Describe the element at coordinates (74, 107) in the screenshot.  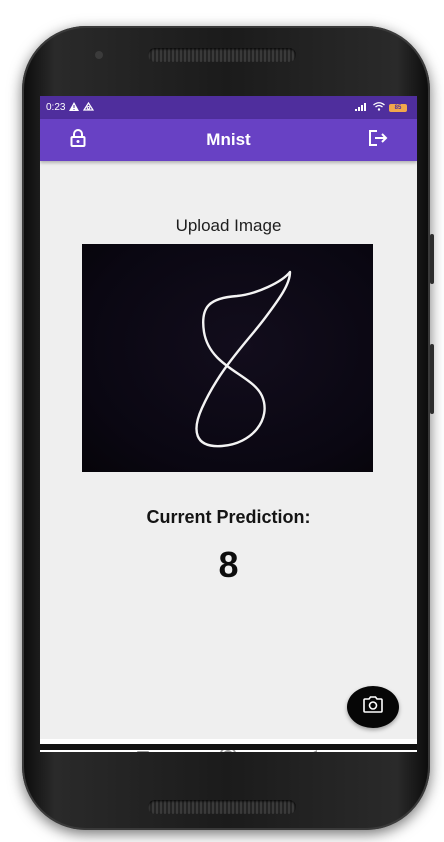
I see `warning-icon` at that location.